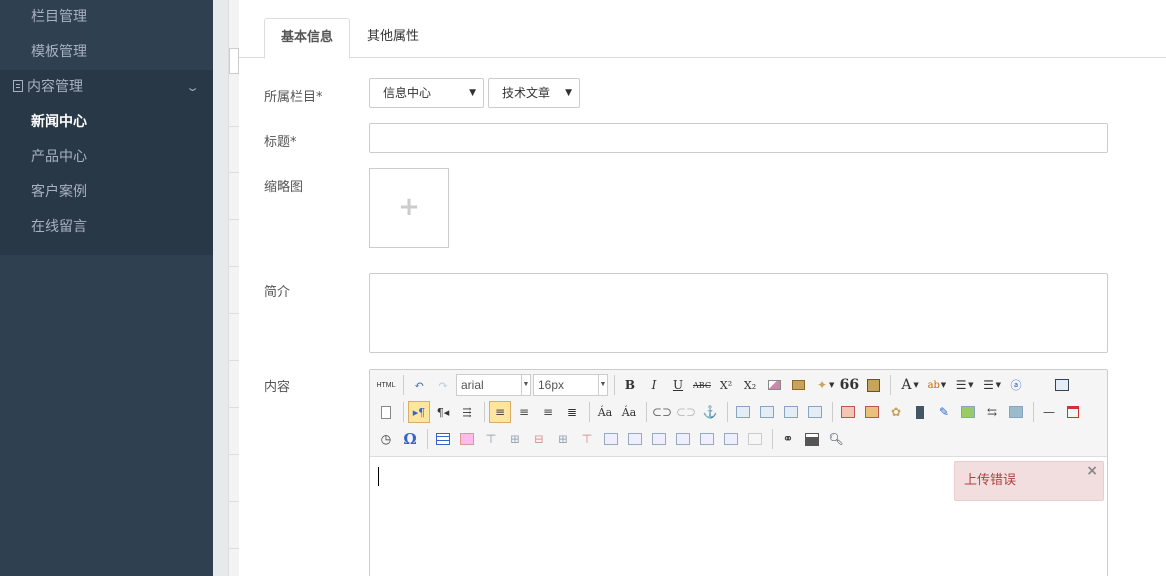 This screenshot has height=576, width=1166. Describe the element at coordinates (467, 439) in the screenshot. I see `delete-table-icon` at that location.